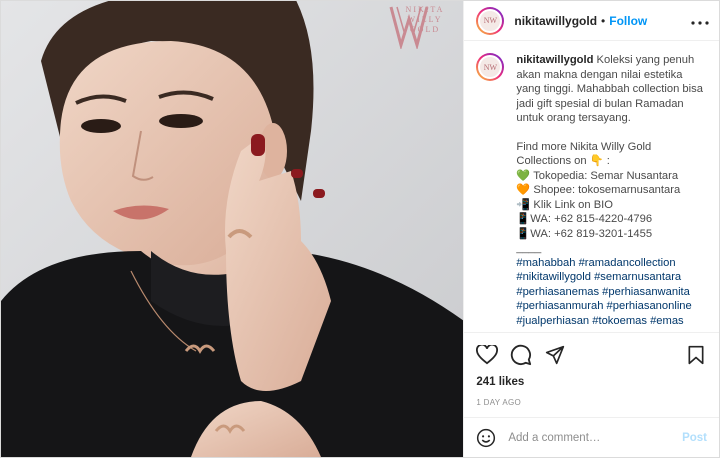  Describe the element at coordinates (595, 437) in the screenshot. I see `comment-input` at that location.